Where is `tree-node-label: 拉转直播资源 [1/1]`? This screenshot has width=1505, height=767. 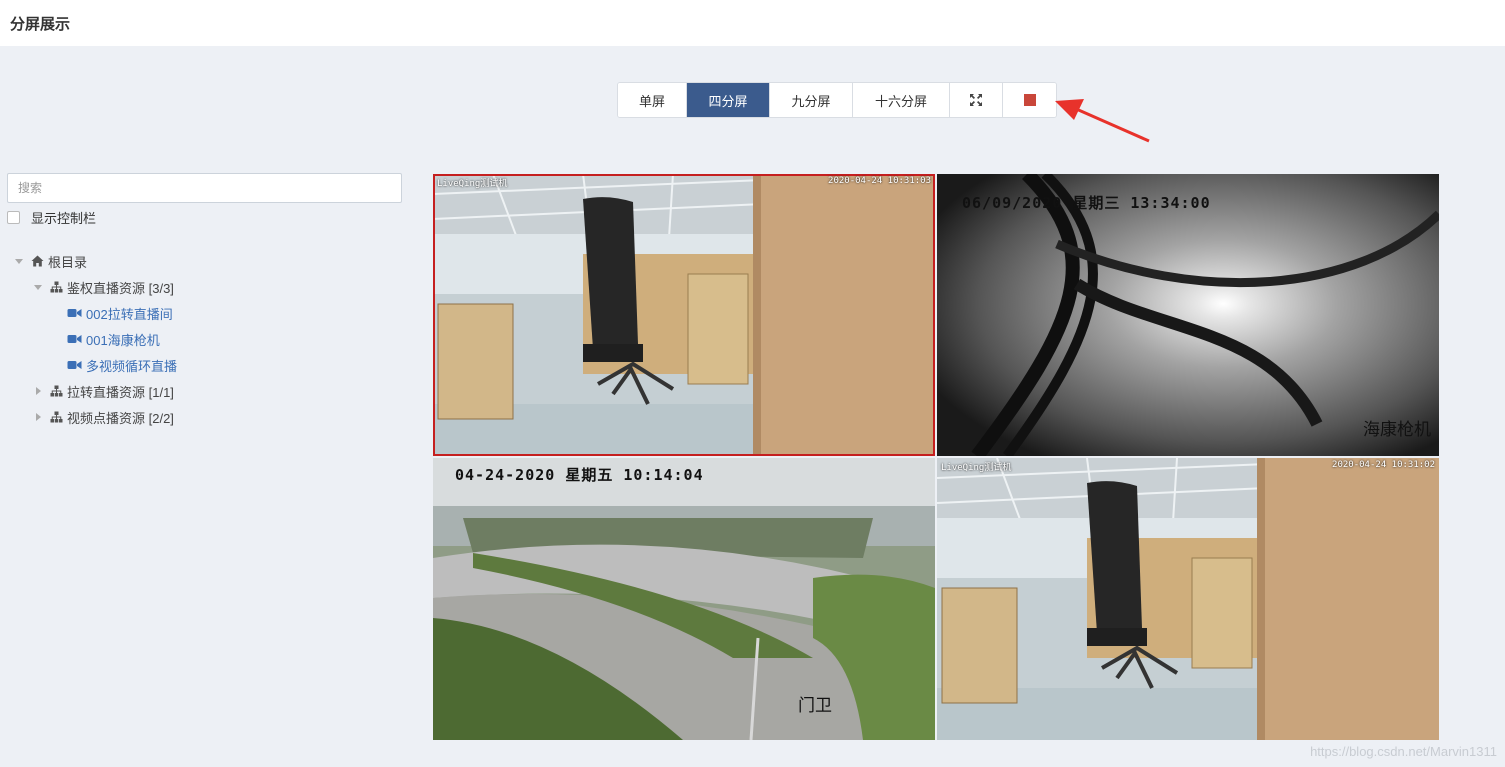
tree-node-label: 拉转直播资源 [1/1] is located at coordinates (120, 392).